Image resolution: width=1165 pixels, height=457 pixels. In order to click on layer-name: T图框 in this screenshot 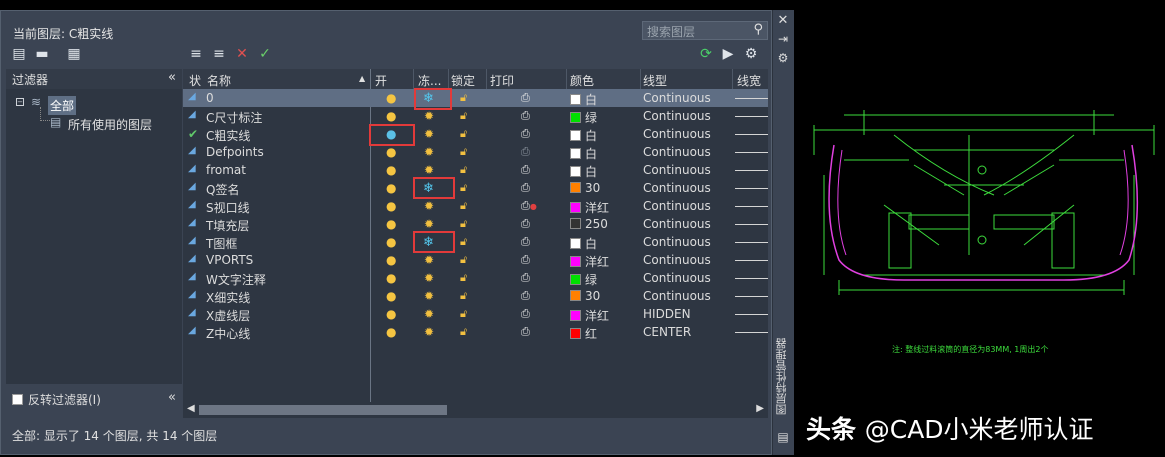, I will do `click(221, 243)`.